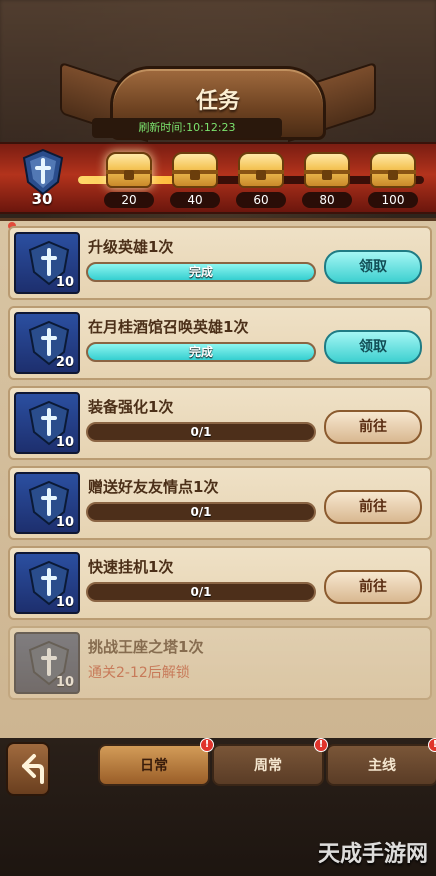  What do you see at coordinates (261, 181) in the screenshot?
I see `chest-60: 60` at bounding box center [261, 181].